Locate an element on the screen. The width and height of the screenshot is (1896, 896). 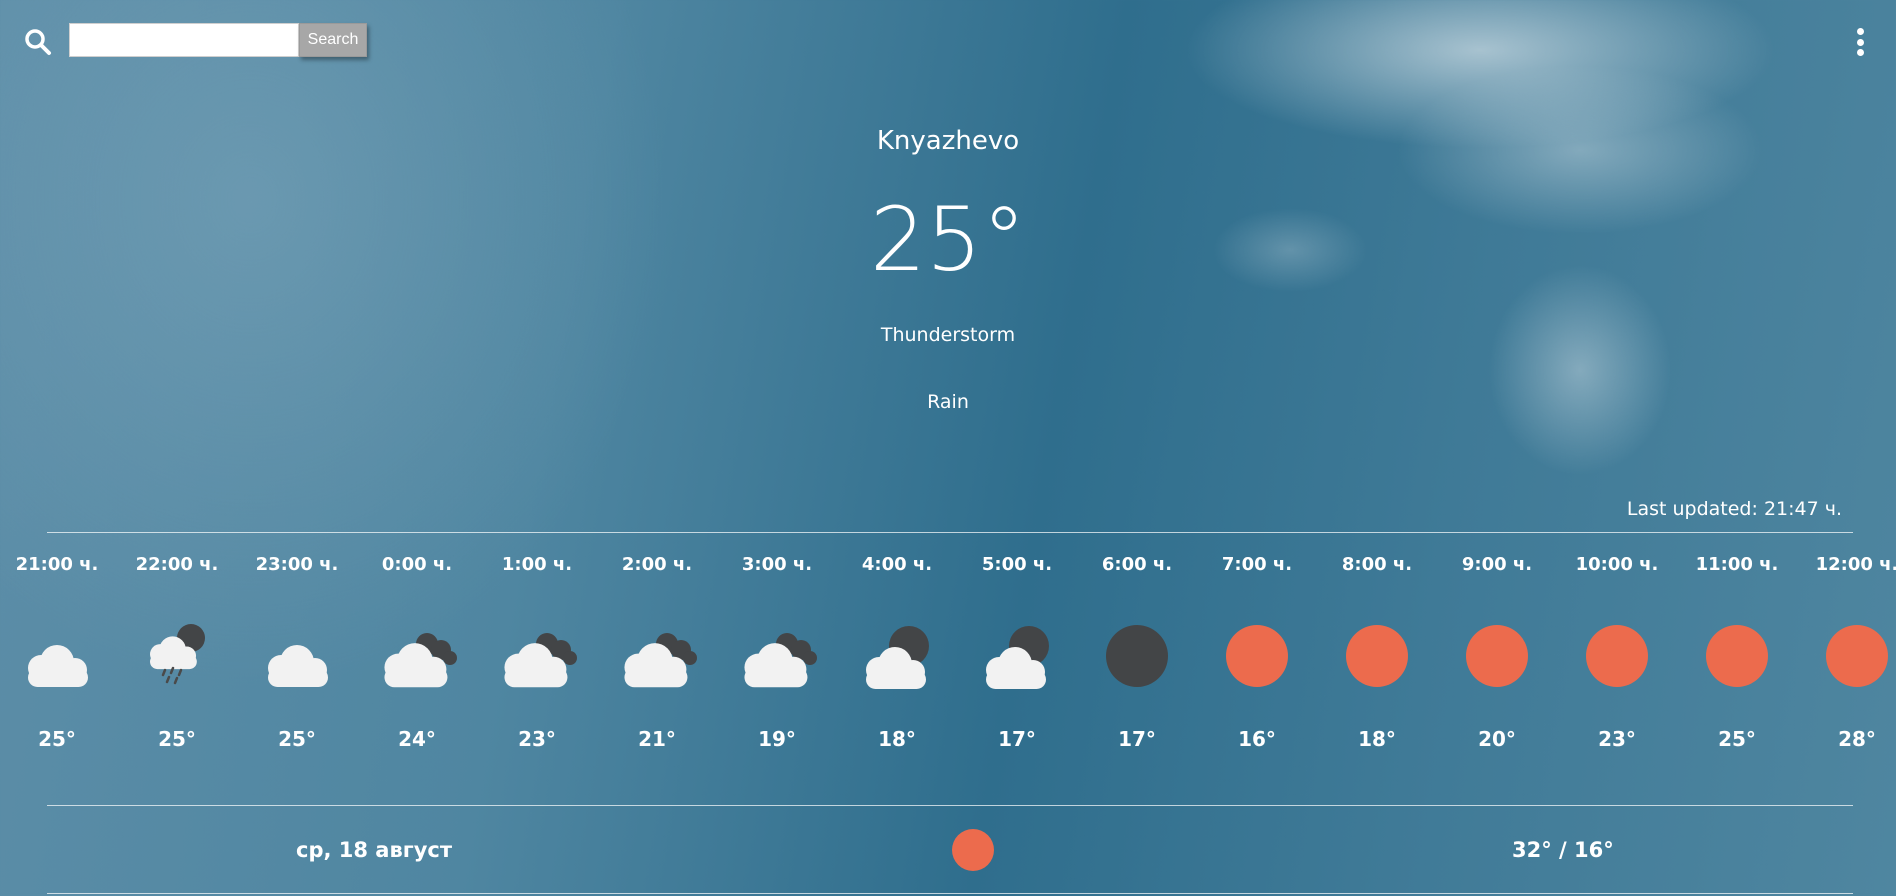
hourly-item: 21:00 ч. 25° is located at coordinates (57, 652).